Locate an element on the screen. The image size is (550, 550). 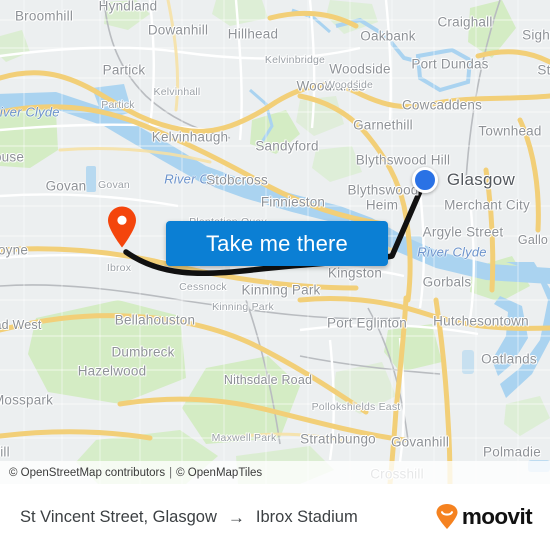
take-me-there-button: Take me there is located at coordinates (277, 243).